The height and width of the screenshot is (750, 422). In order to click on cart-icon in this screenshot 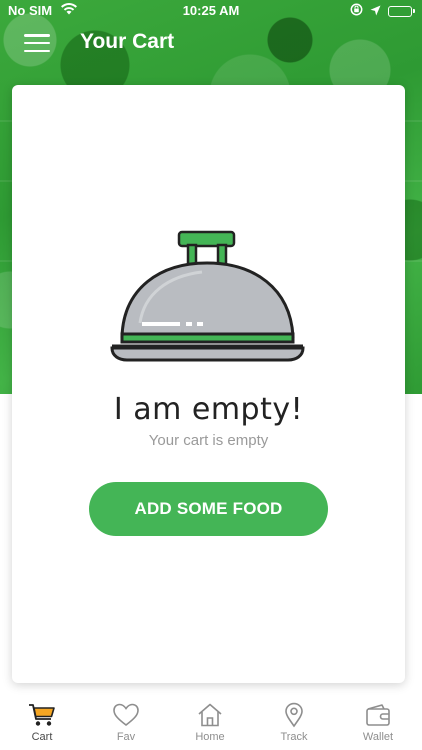, I will do `click(42, 715)`.